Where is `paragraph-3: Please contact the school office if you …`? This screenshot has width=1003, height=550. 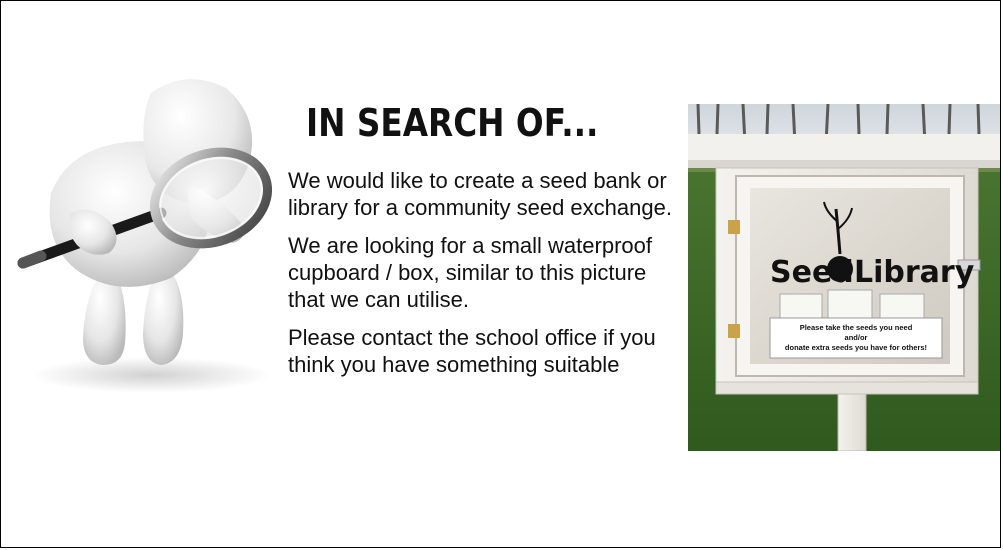
paragraph-3: Please contact the school office if you … is located at coordinates (472, 351).